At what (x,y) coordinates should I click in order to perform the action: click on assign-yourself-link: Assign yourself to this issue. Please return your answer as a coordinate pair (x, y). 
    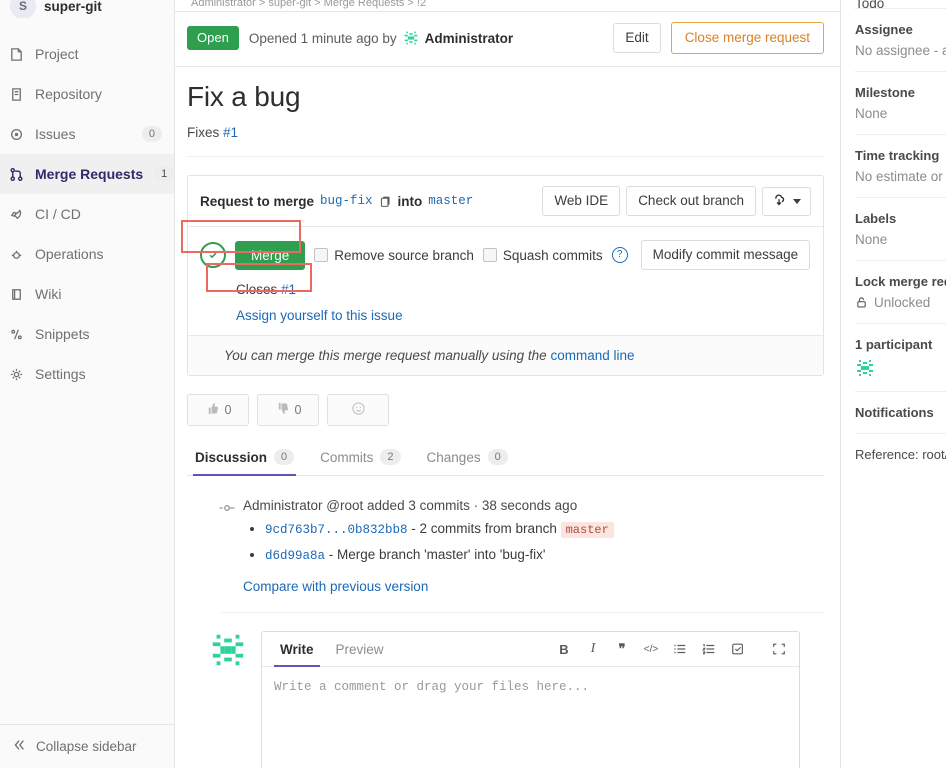
    Looking at the image, I should click on (319, 315).